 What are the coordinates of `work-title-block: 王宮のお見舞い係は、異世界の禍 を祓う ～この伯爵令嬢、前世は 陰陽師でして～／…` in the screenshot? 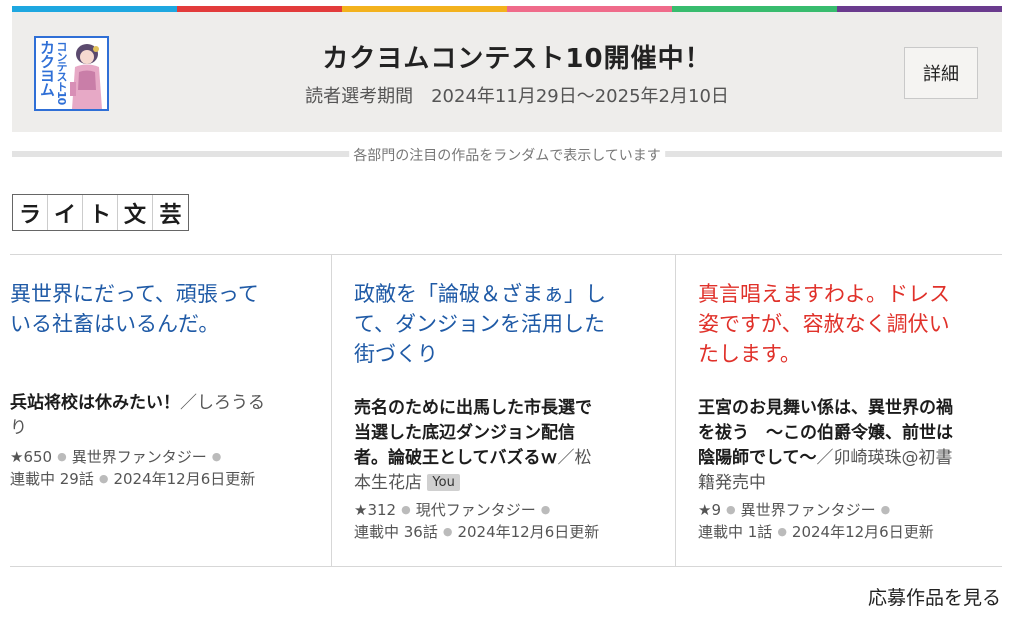 It's located at (825, 446).